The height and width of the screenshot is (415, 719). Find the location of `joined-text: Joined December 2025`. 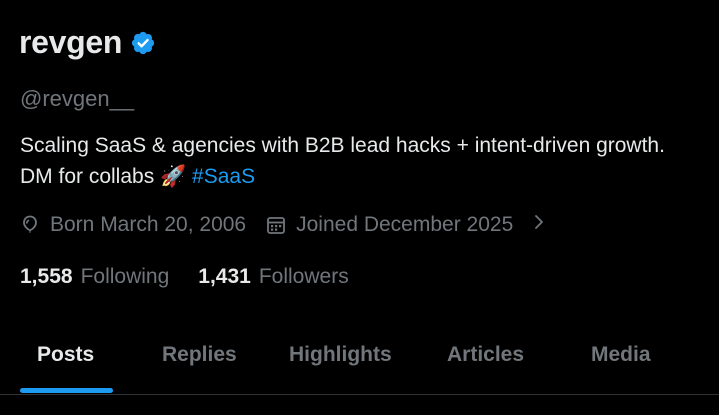

joined-text: Joined December 2025 is located at coordinates (405, 224).